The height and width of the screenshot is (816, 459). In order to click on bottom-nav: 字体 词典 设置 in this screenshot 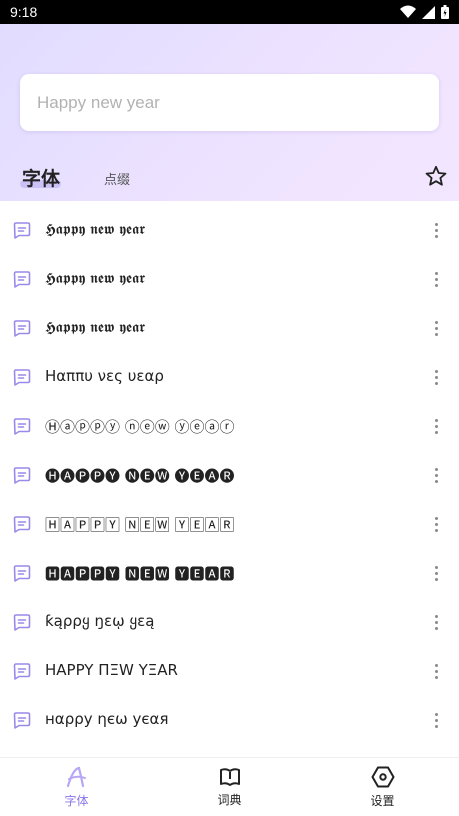, I will do `click(229, 786)`.